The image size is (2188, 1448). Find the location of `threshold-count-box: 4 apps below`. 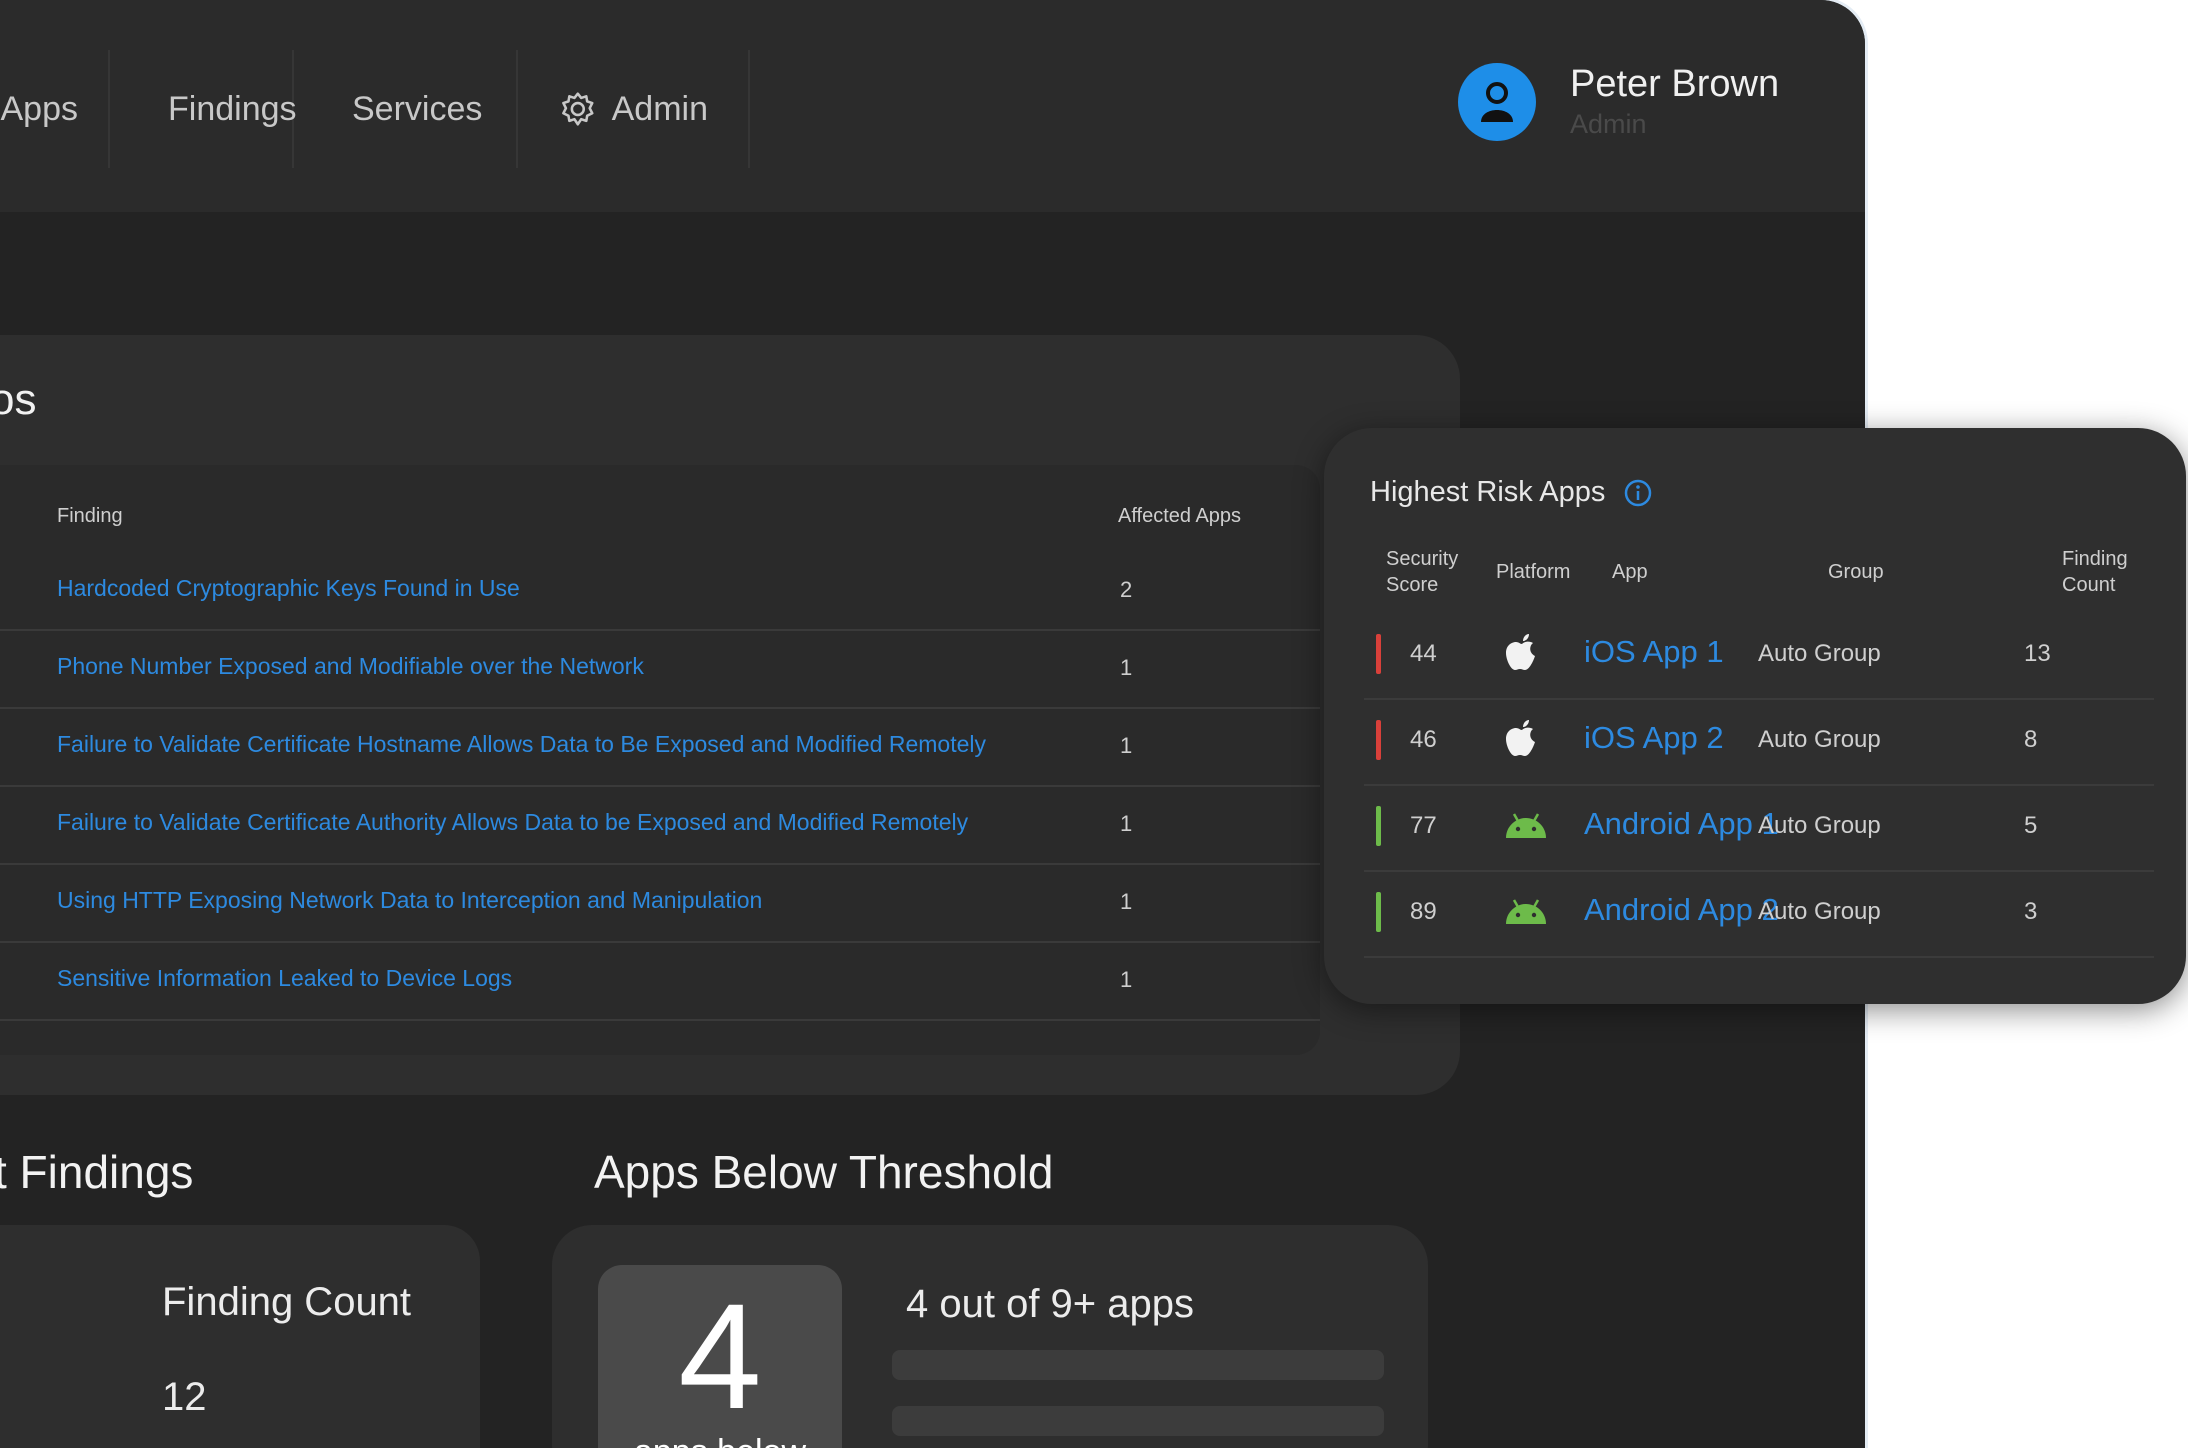

threshold-count-box: 4 apps below is located at coordinates (720, 1356).